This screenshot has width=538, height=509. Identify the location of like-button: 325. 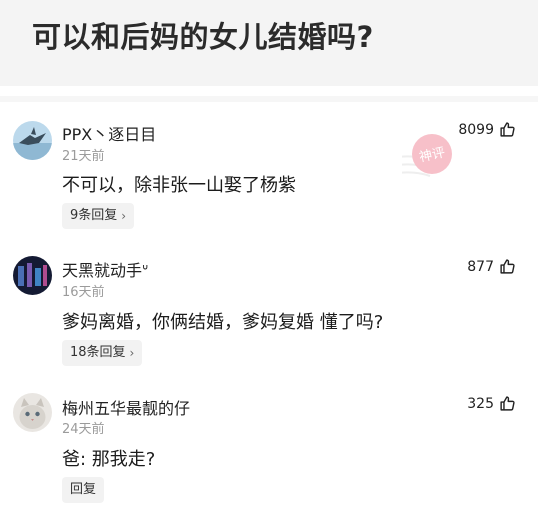
(491, 403).